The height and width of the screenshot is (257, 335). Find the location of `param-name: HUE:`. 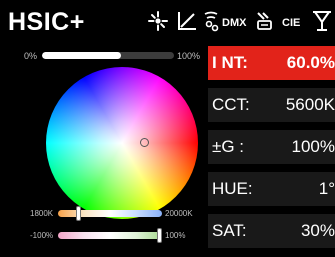

param-name: HUE: is located at coordinates (232, 188).